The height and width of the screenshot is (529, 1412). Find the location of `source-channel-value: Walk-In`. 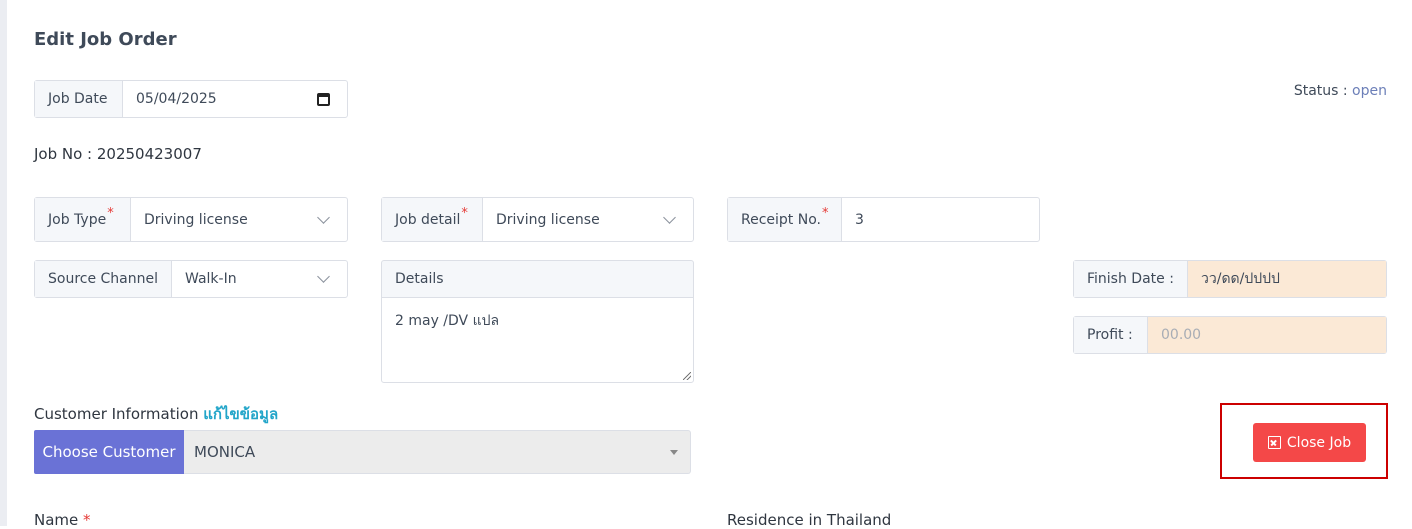

source-channel-value: Walk-In is located at coordinates (211, 279).